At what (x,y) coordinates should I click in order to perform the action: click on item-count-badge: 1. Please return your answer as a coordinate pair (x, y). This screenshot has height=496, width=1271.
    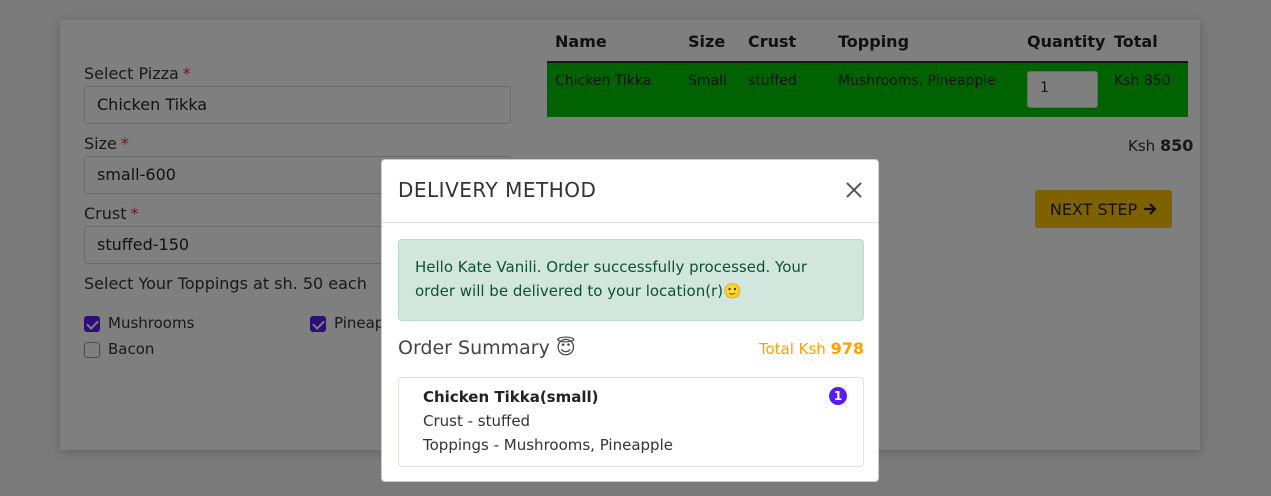
    Looking at the image, I should click on (838, 396).